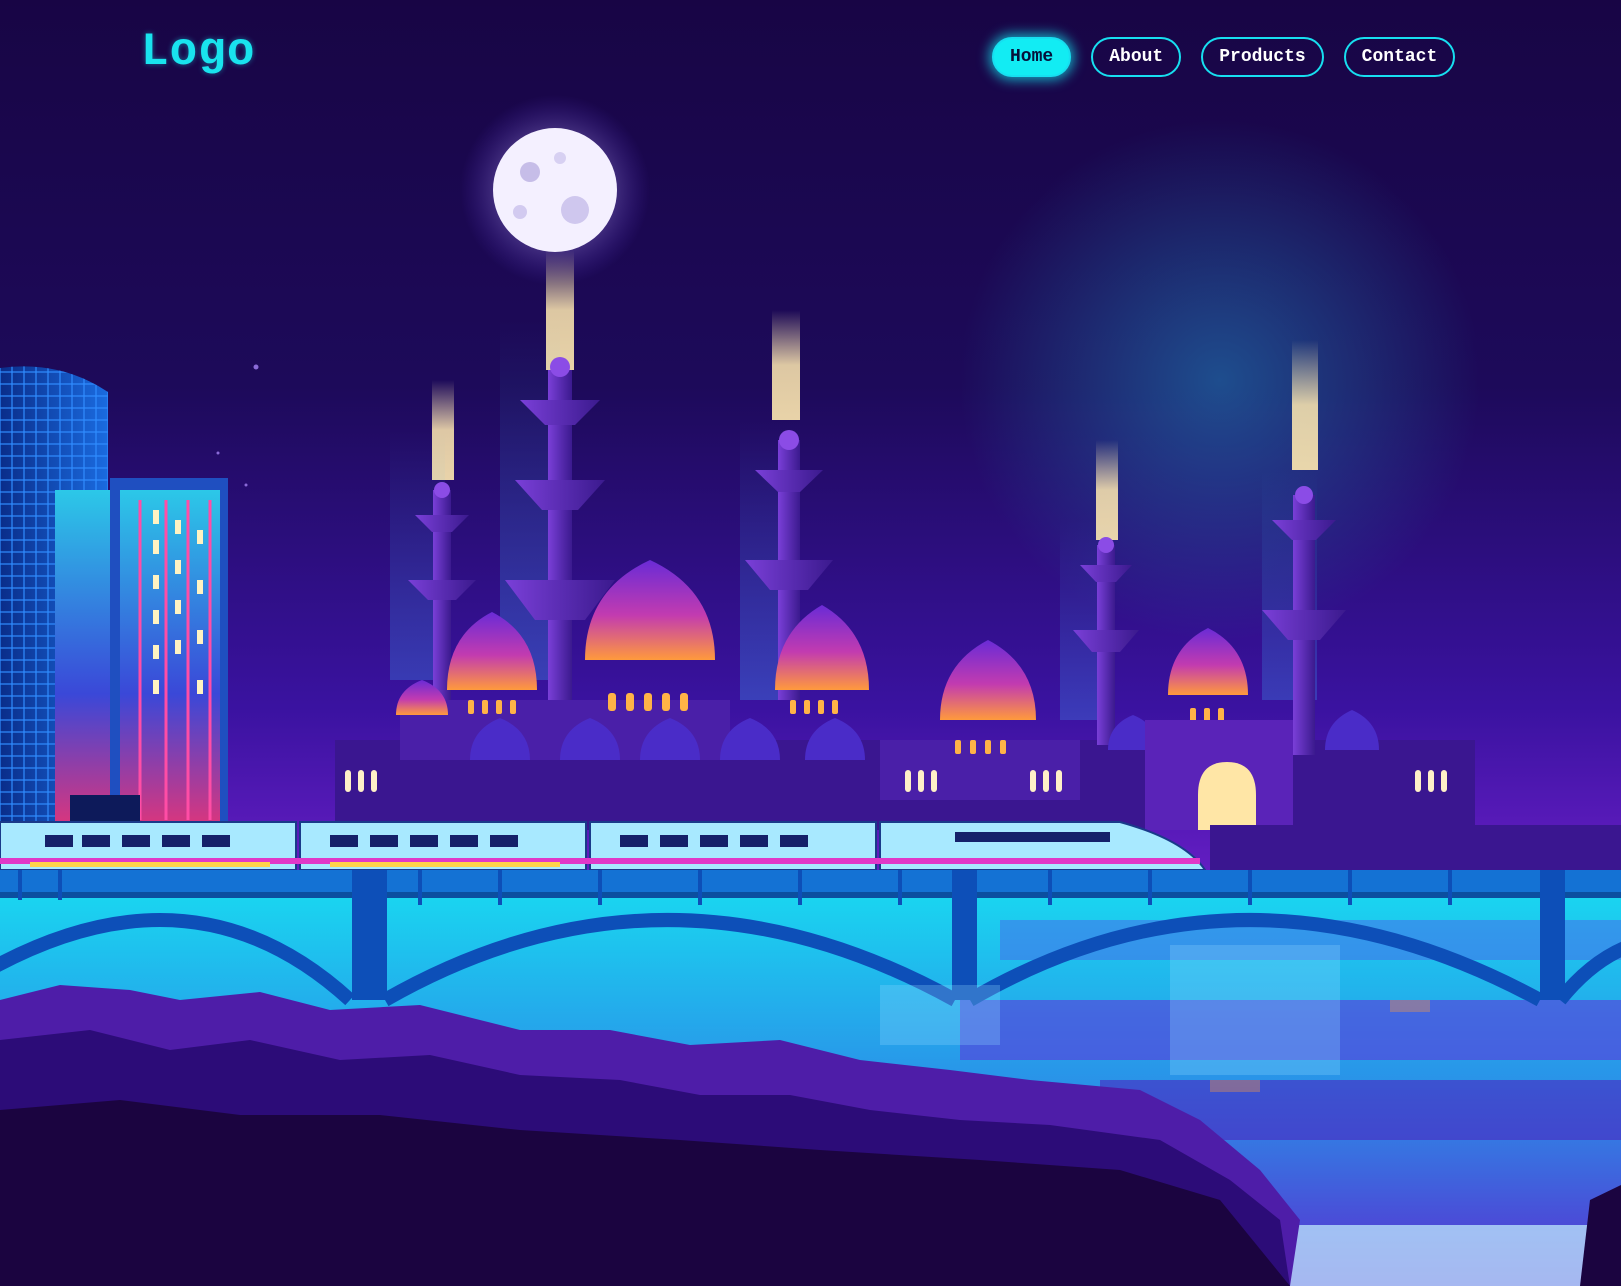  I want to click on nav-item-home: Home, so click(1032, 57).